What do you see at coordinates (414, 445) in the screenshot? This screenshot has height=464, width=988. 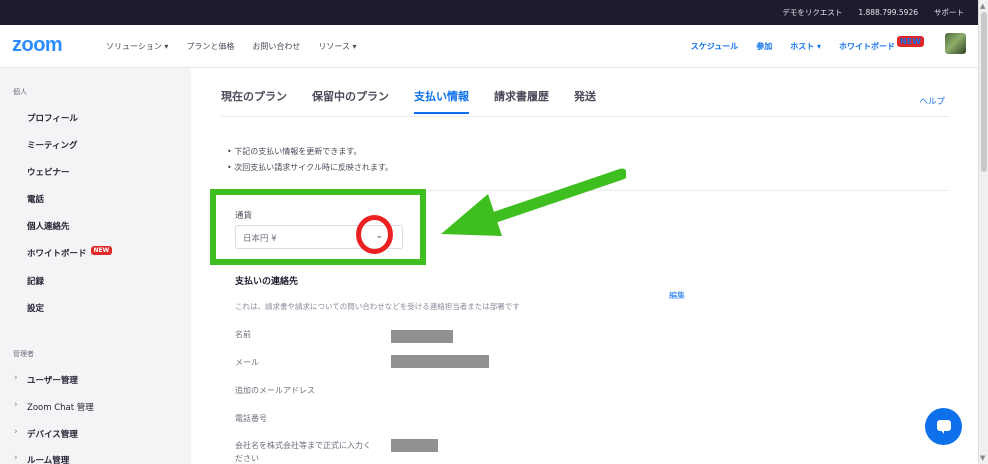 I see `redacted-company-value` at bounding box center [414, 445].